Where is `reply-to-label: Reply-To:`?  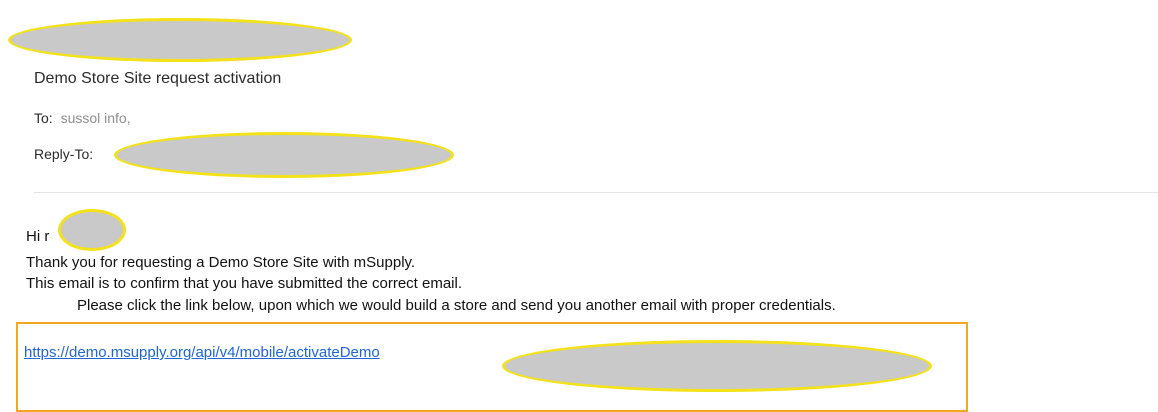 reply-to-label: Reply-To: is located at coordinates (64, 154).